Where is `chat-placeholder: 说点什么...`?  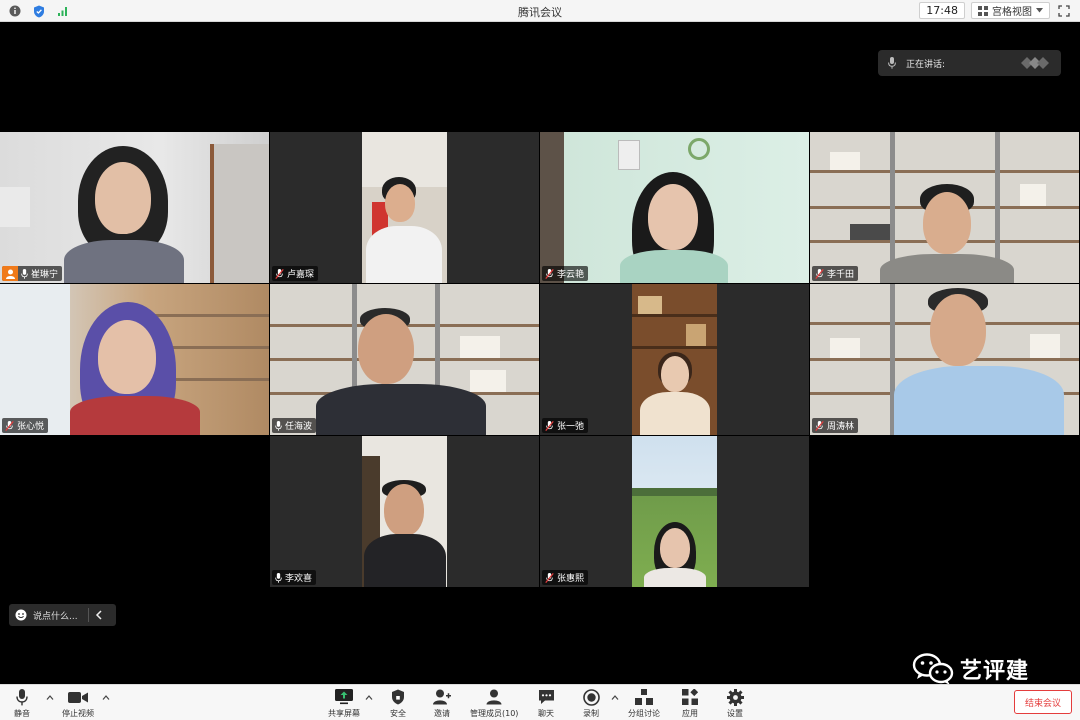
chat-placeholder: 说点什么... is located at coordinates (55, 615).